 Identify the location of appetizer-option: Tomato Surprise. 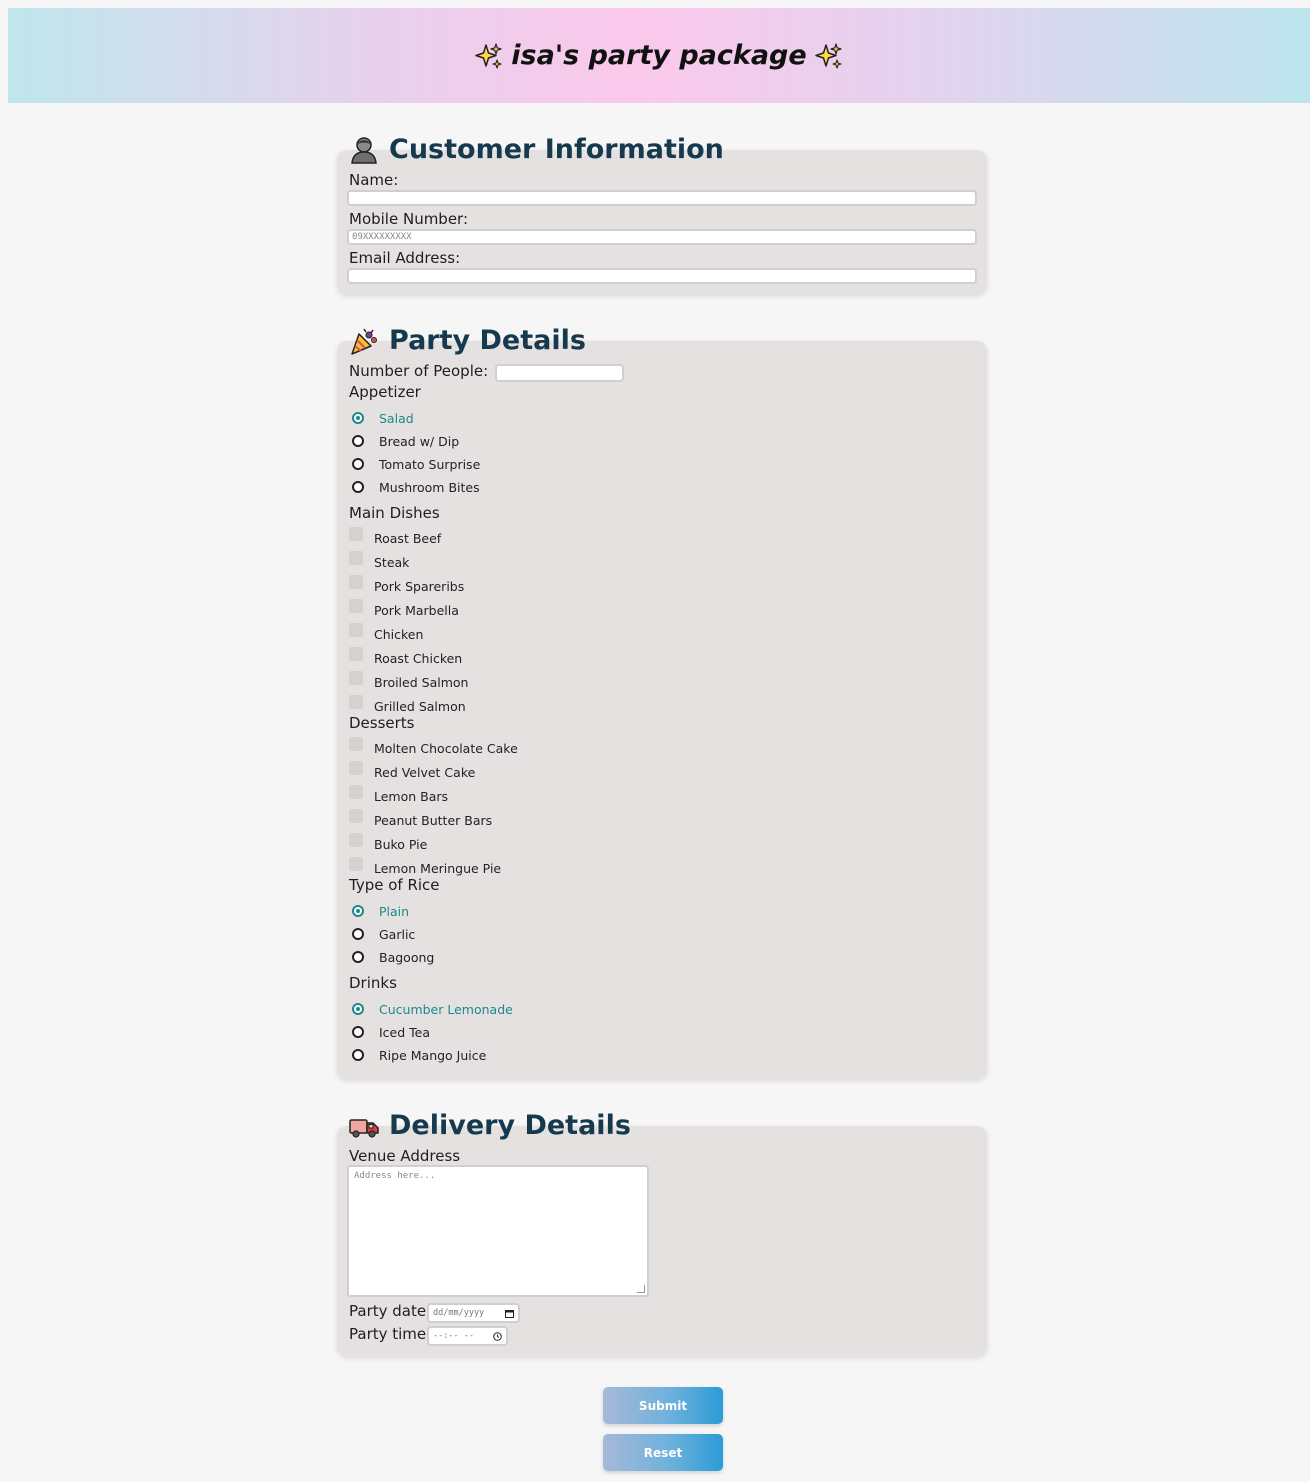
(414, 464).